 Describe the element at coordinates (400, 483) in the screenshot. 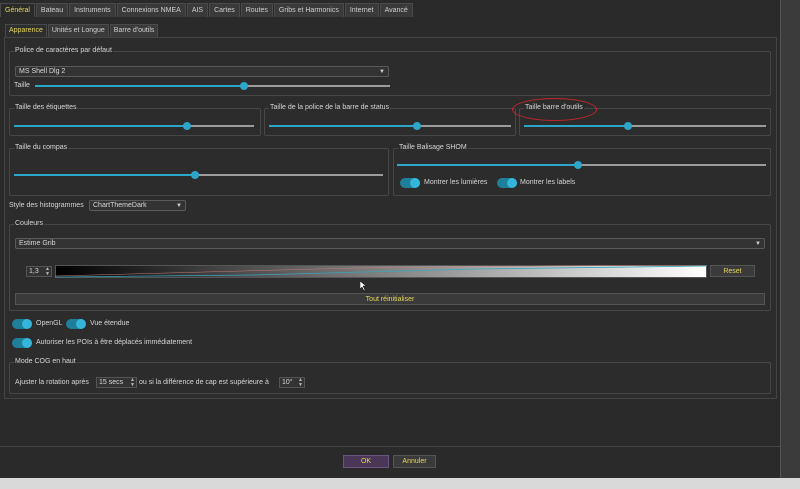

I see `background-map-strip` at that location.